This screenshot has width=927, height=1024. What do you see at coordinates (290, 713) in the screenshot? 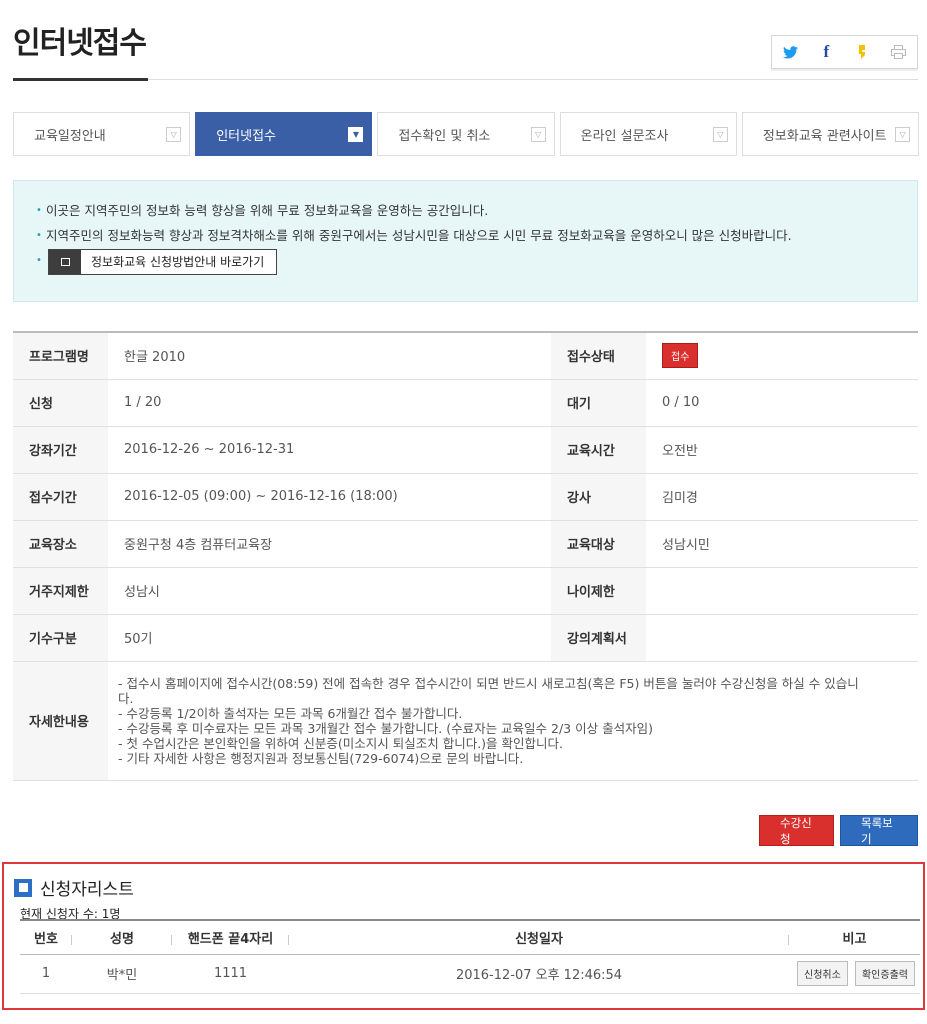
I see `detail-line: - 수강등록 1/2이하 출석자는 모든 과목 6개월간 접수 불가합니다.` at bounding box center [290, 713].